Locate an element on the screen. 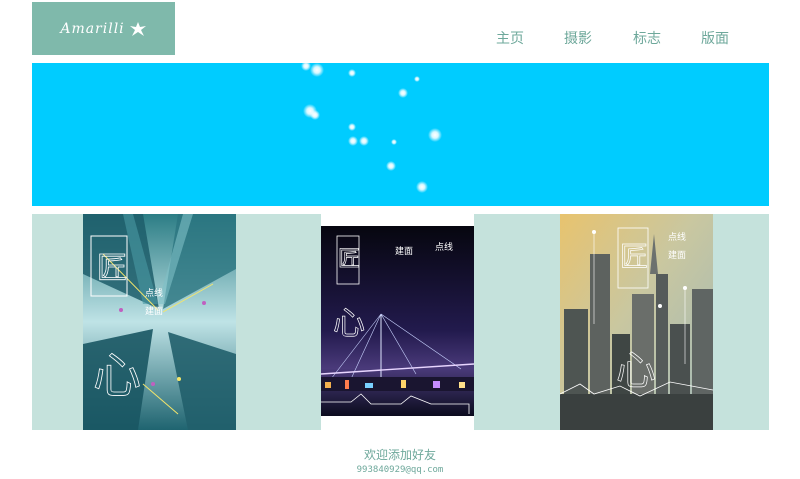 The height and width of the screenshot is (479, 800). poster-image: 匠 心 建面 点线 is located at coordinates (397, 322).